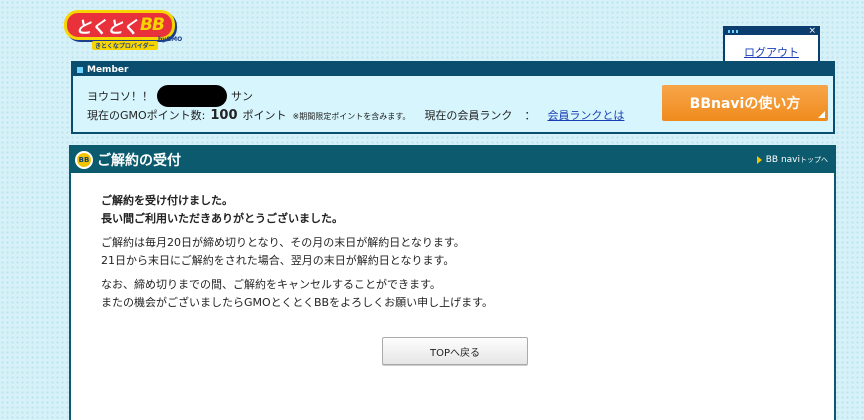 The image size is (864, 420). What do you see at coordinates (759, 160) in the screenshot?
I see `triangle-right-icon` at bounding box center [759, 160].